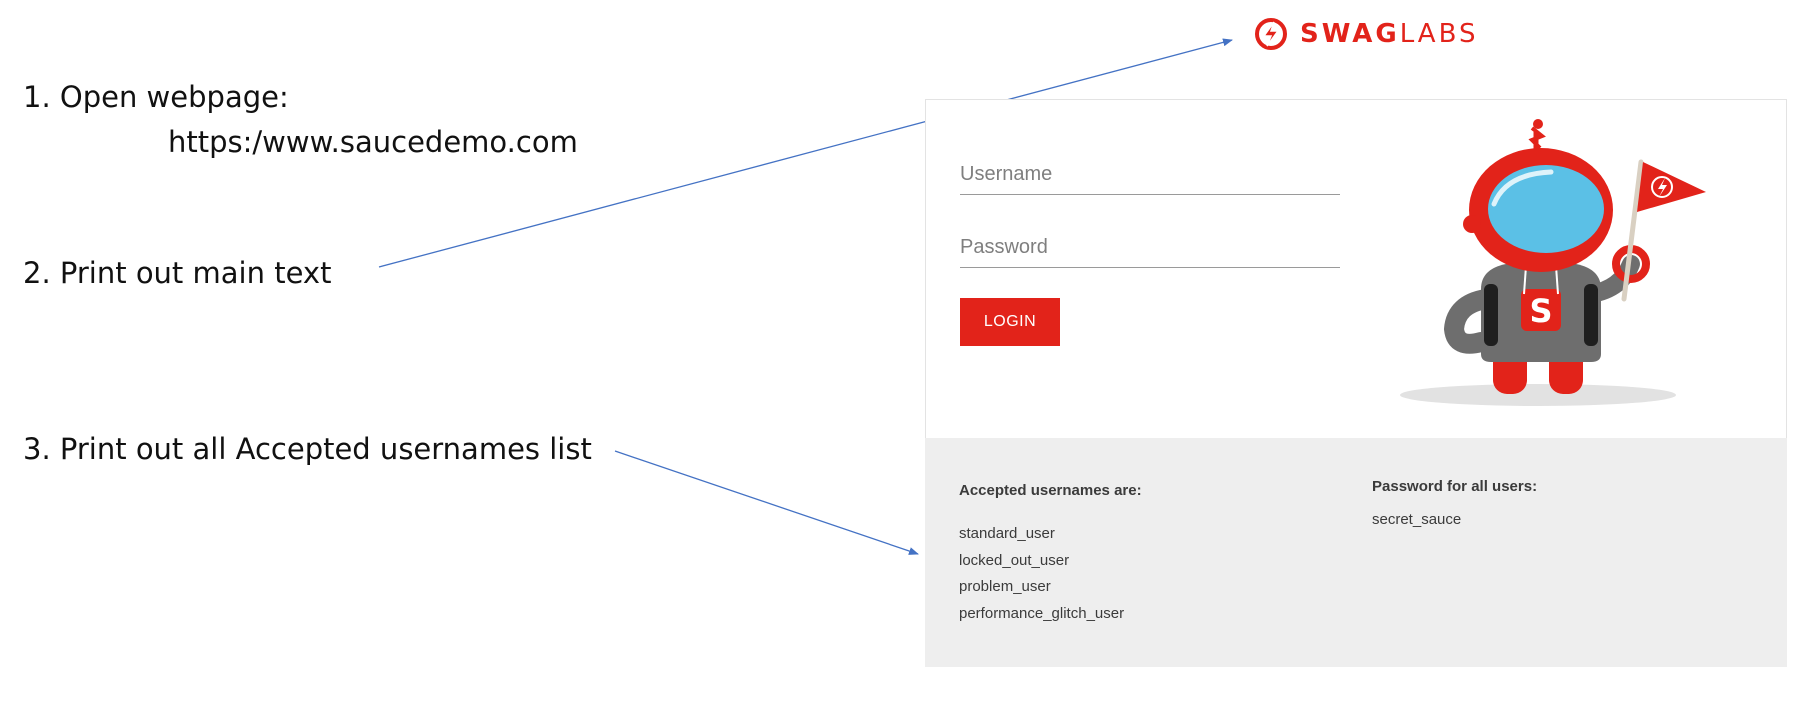  What do you see at coordinates (177, 273) in the screenshot?
I see `step-2-text: 2. Print out main text` at bounding box center [177, 273].